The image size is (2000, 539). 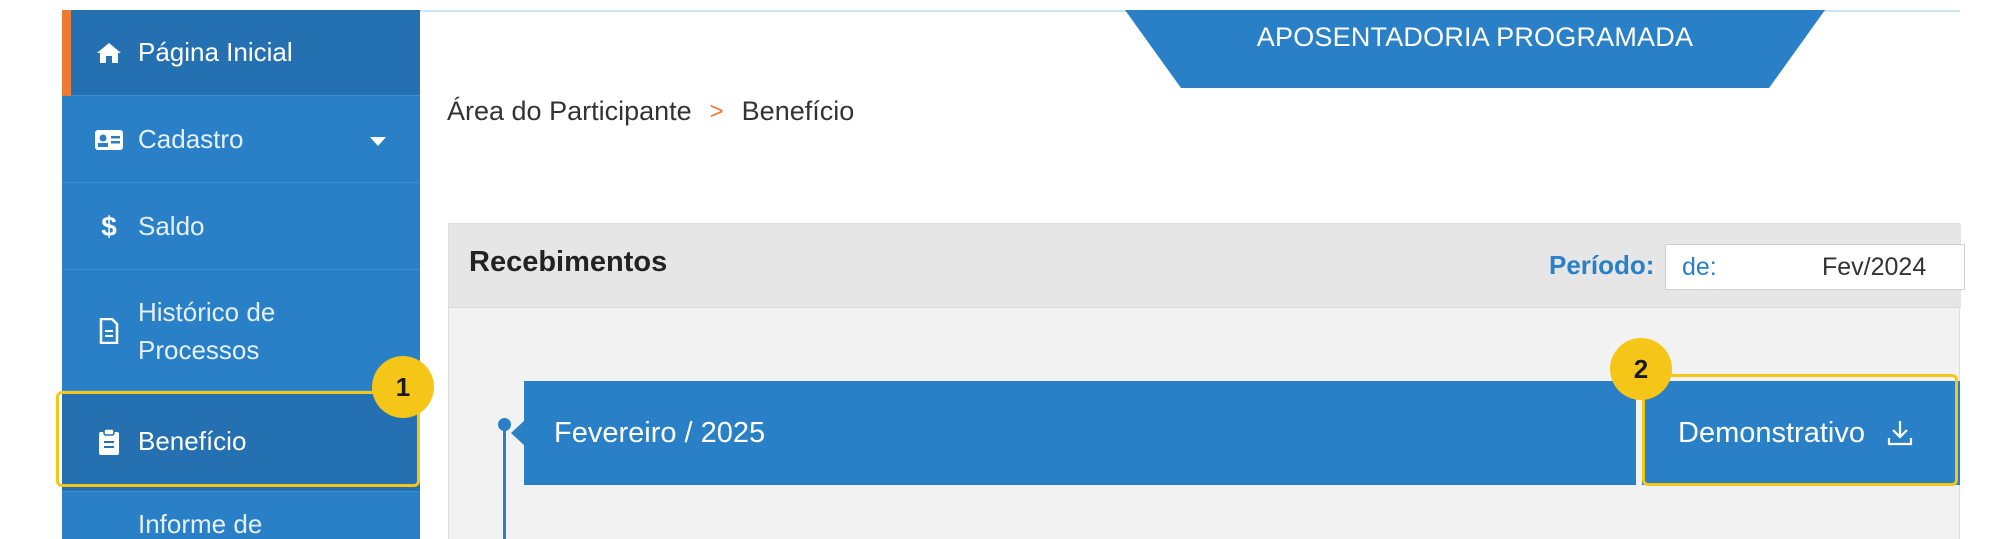 What do you see at coordinates (1800, 430) in the screenshot?
I see `callout-highlight-demonstrativo` at bounding box center [1800, 430].